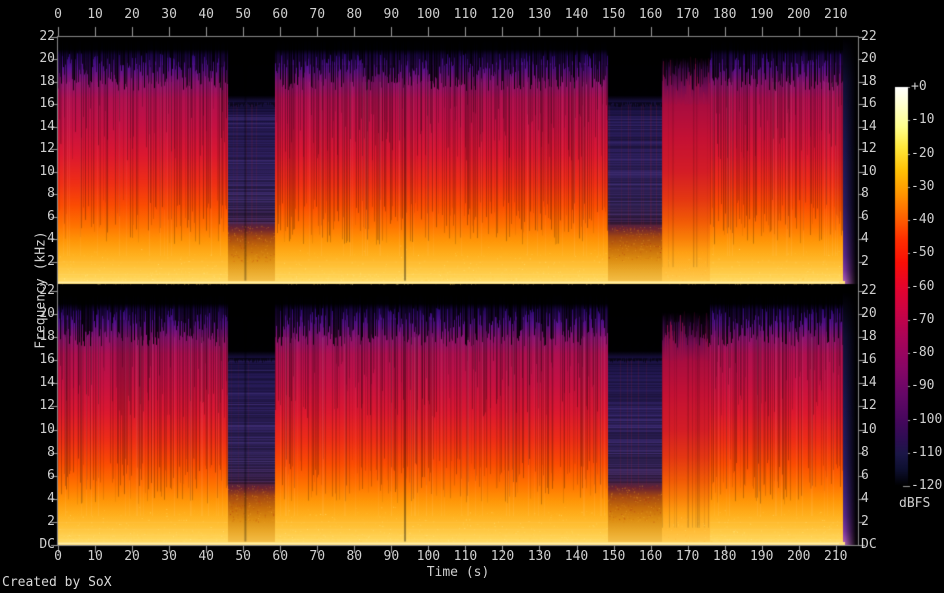 This screenshot has width=944, height=593. I want to click on freq-tick-label-left: 20, so click(47, 59).